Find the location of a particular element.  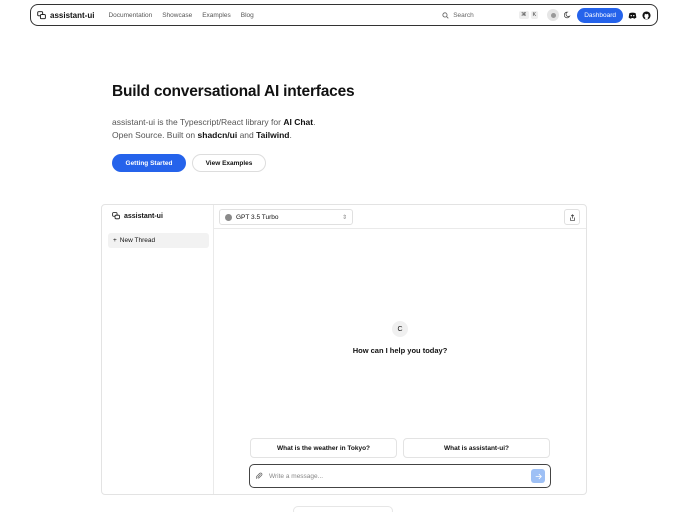

nav-links: Documentation Showcase Examples Blog is located at coordinates (180, 15).